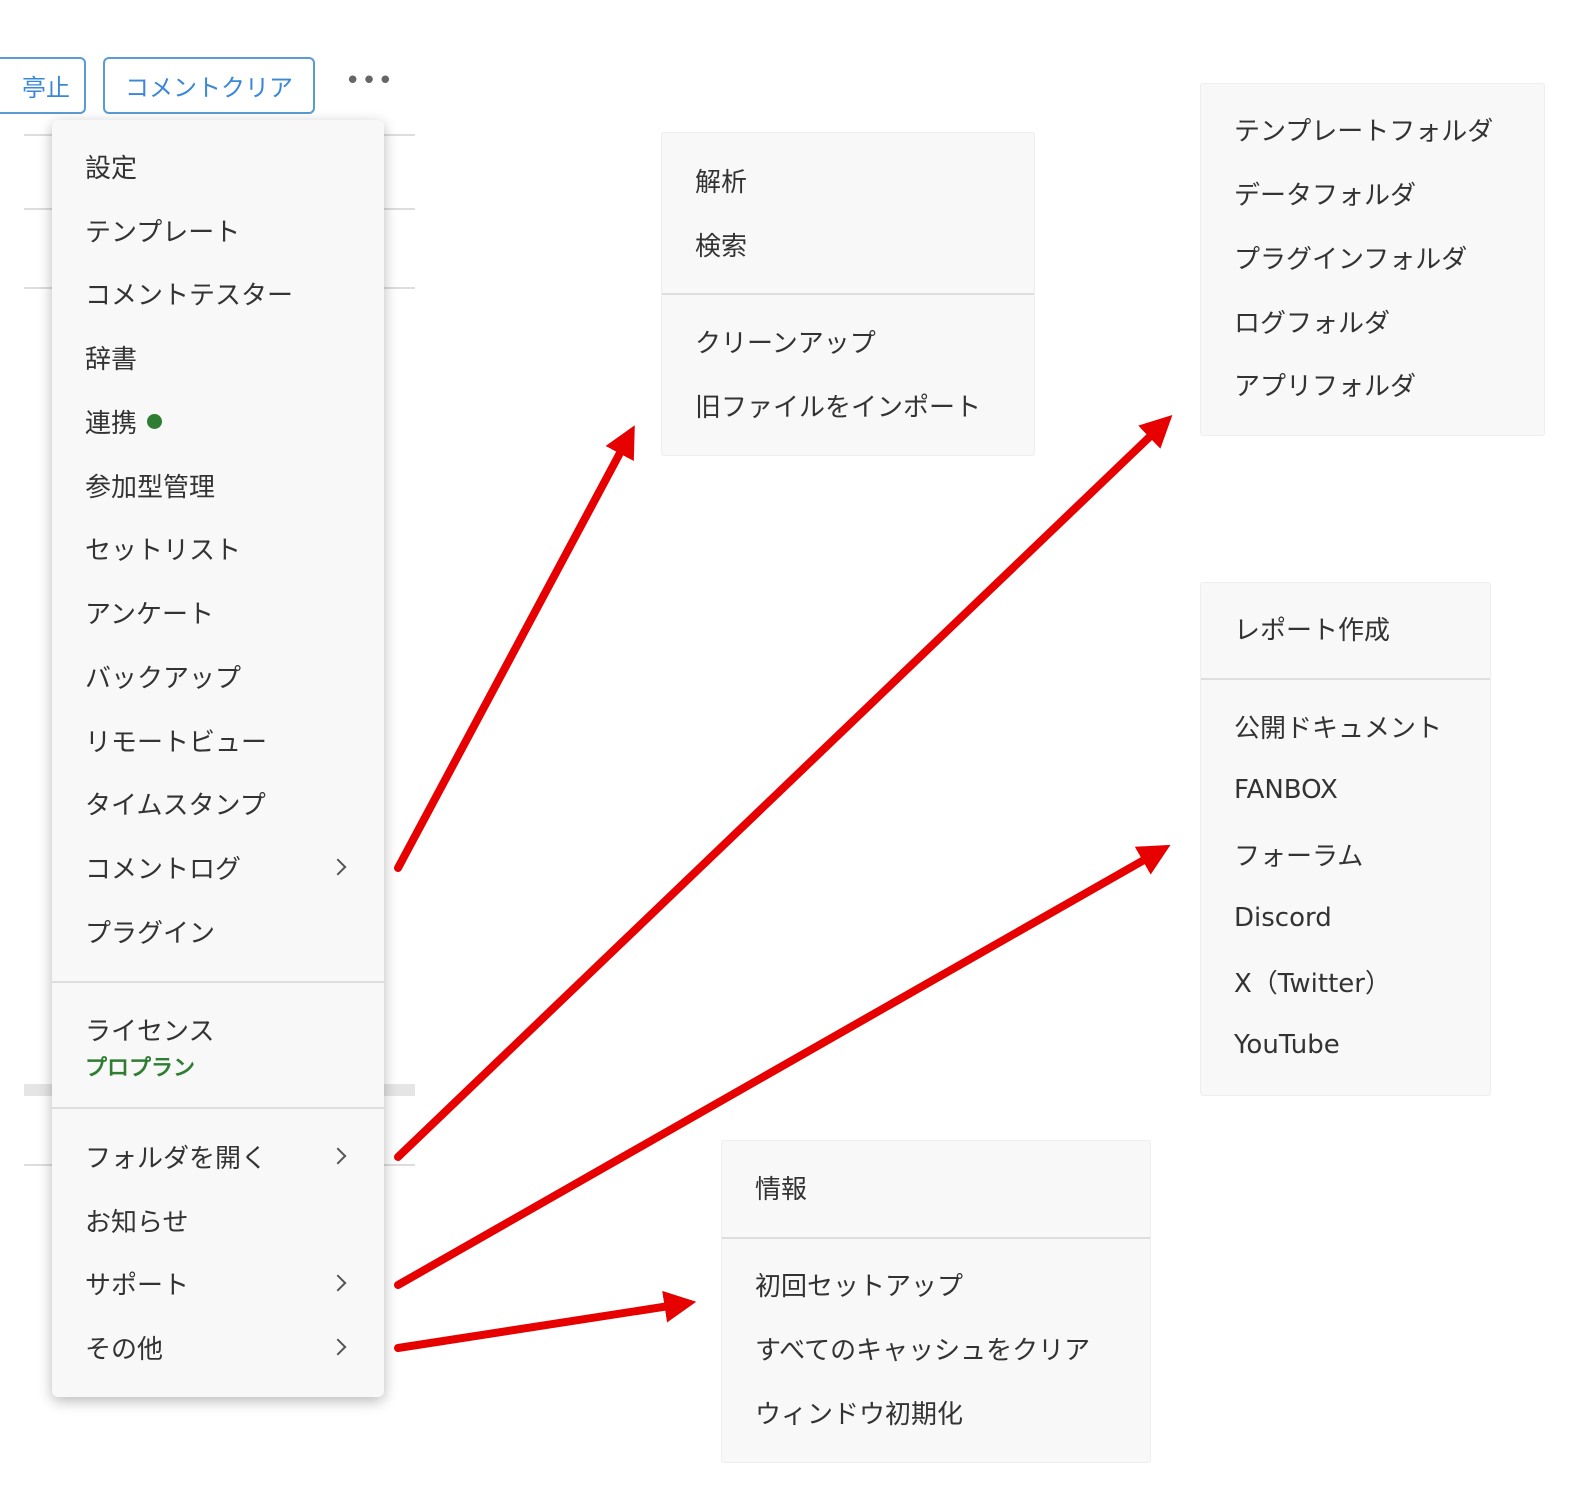  I want to click on arrow-to-comment-log-submenu, so click(514, 648).